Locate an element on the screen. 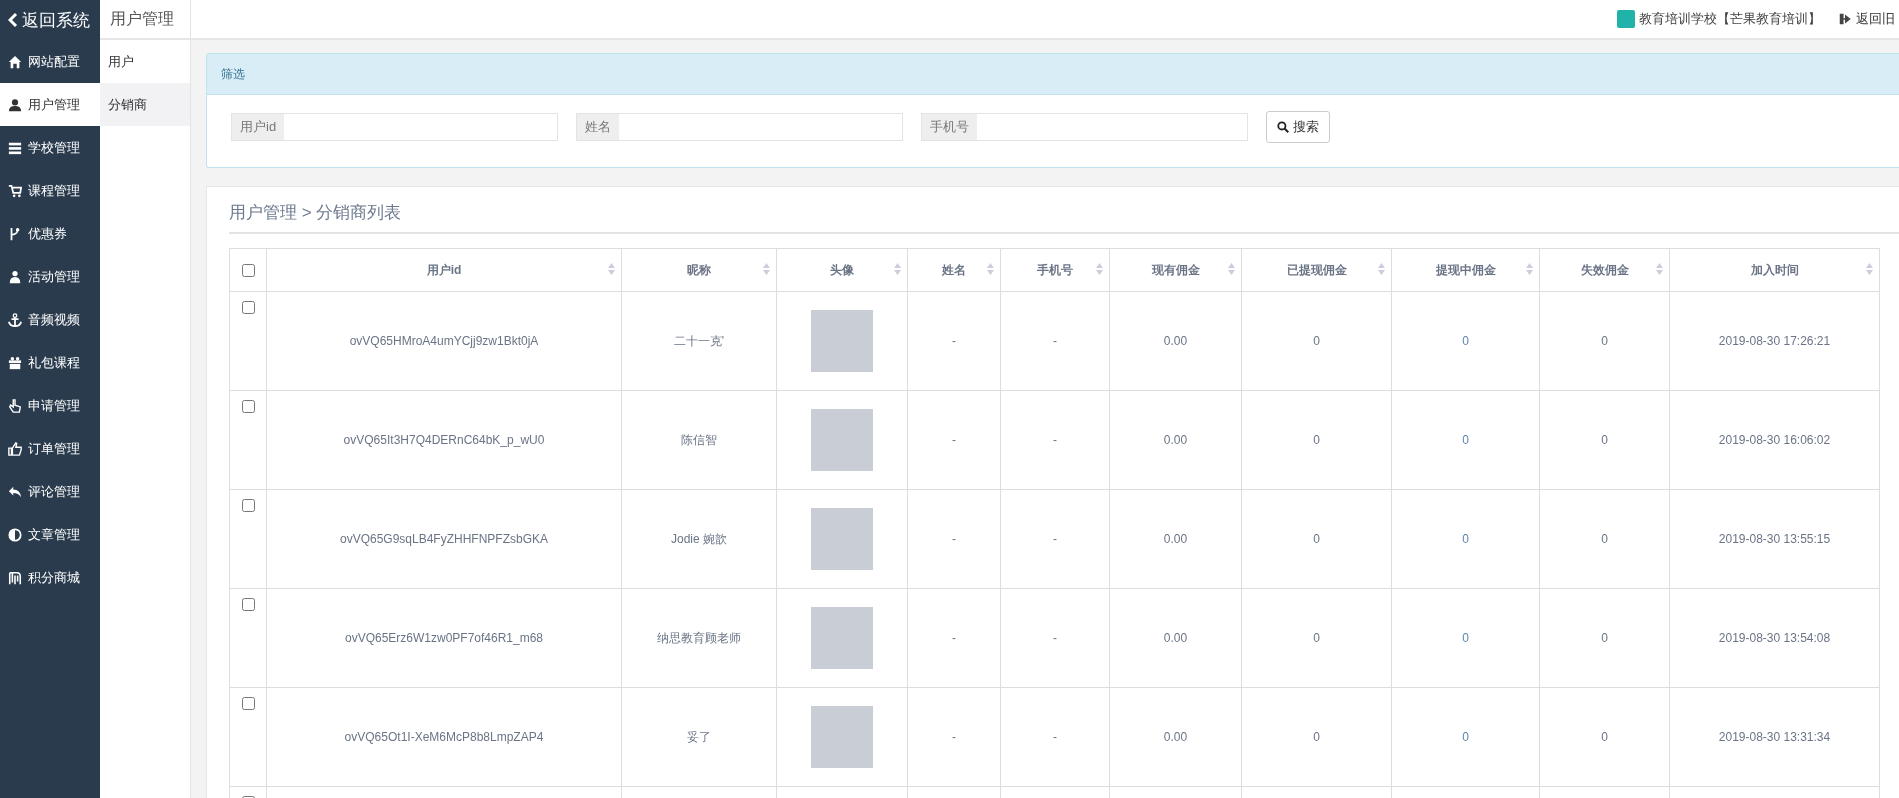 The width and height of the screenshot is (1899, 798). sidebar-item: 评论管理 is located at coordinates (50, 491).